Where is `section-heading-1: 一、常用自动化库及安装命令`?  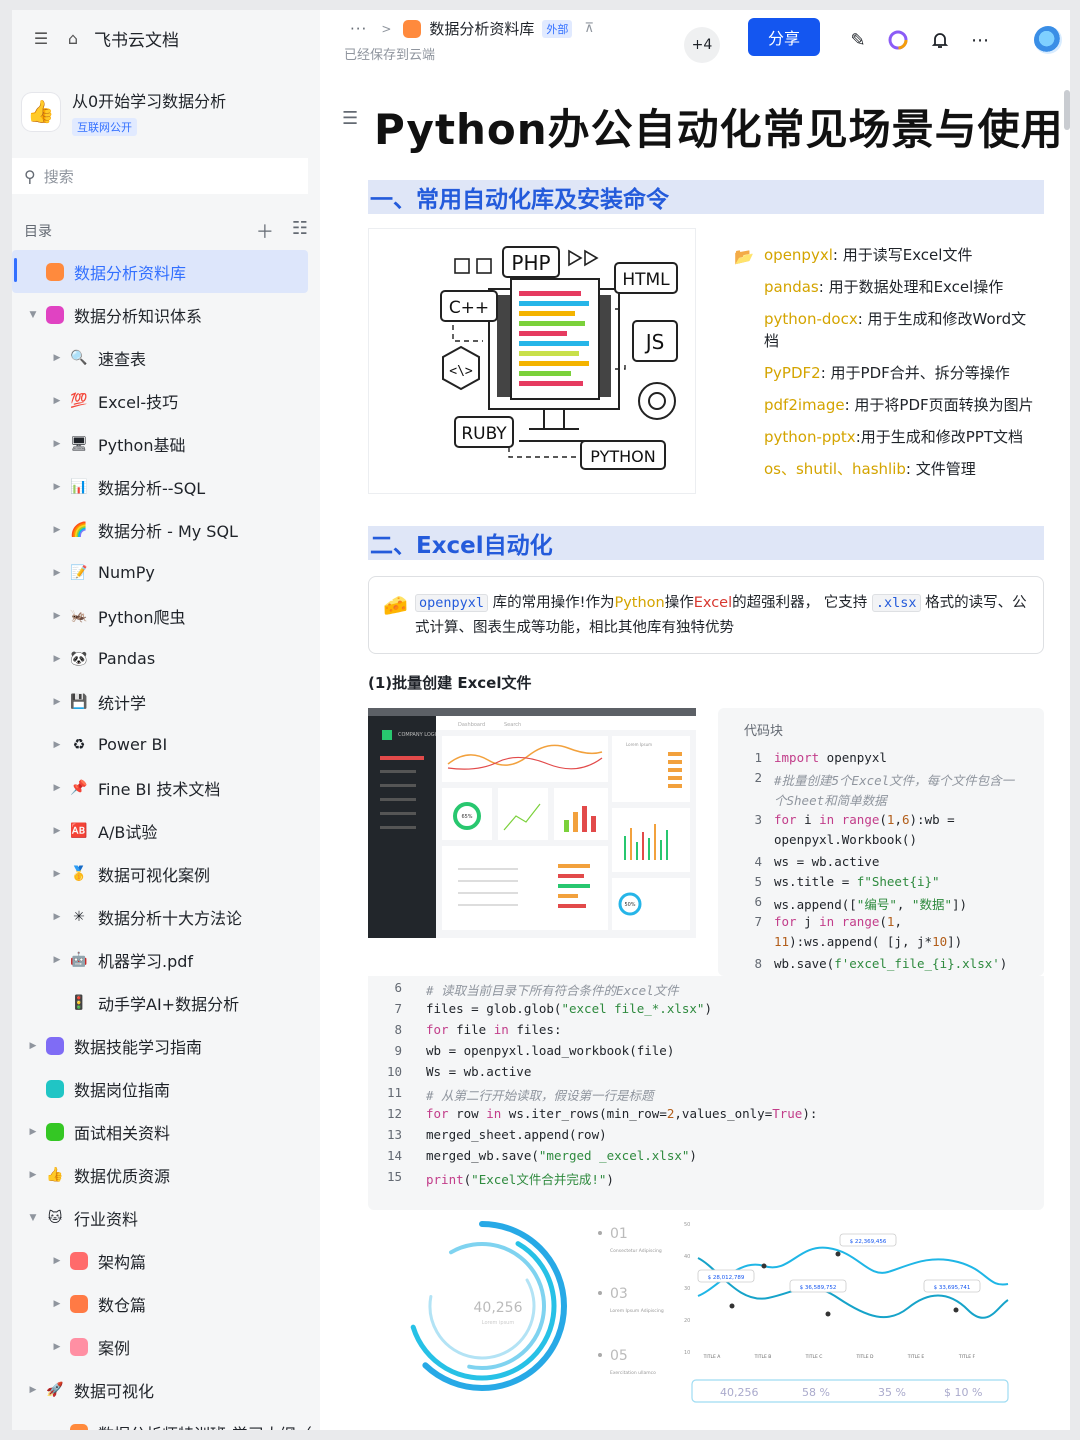
section-heading-1: 一、常用自动化库及安装命令 is located at coordinates (706, 197).